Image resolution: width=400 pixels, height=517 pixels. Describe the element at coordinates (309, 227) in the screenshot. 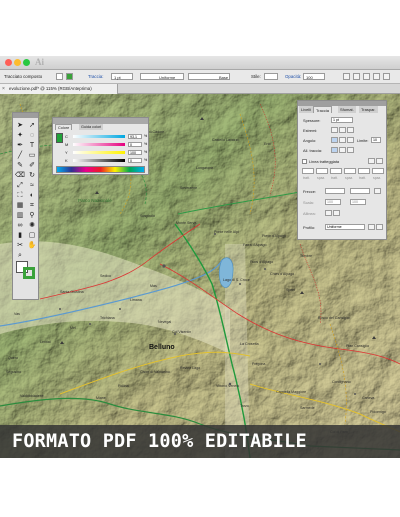

I see `profile-label: Profilo:` at that location.